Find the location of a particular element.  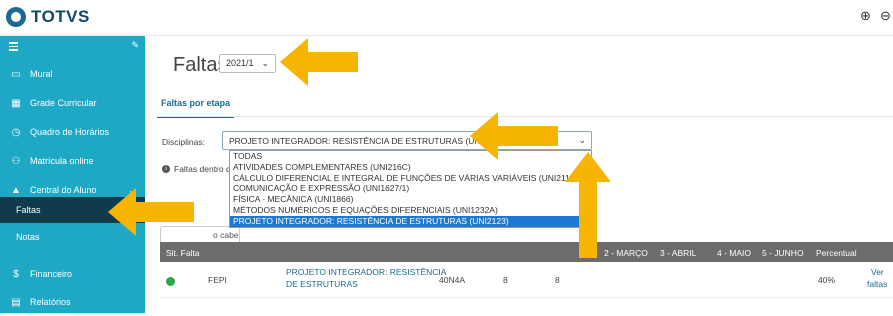

sidebar-item-financeiro: $ Financeiro is located at coordinates (72, 274).